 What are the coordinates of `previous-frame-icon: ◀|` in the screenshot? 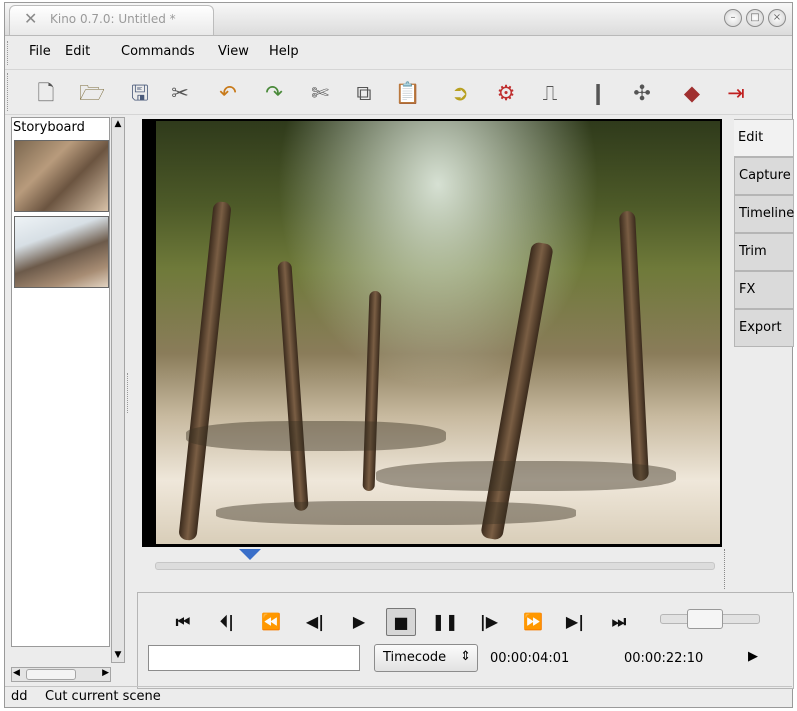 It's located at (315, 622).